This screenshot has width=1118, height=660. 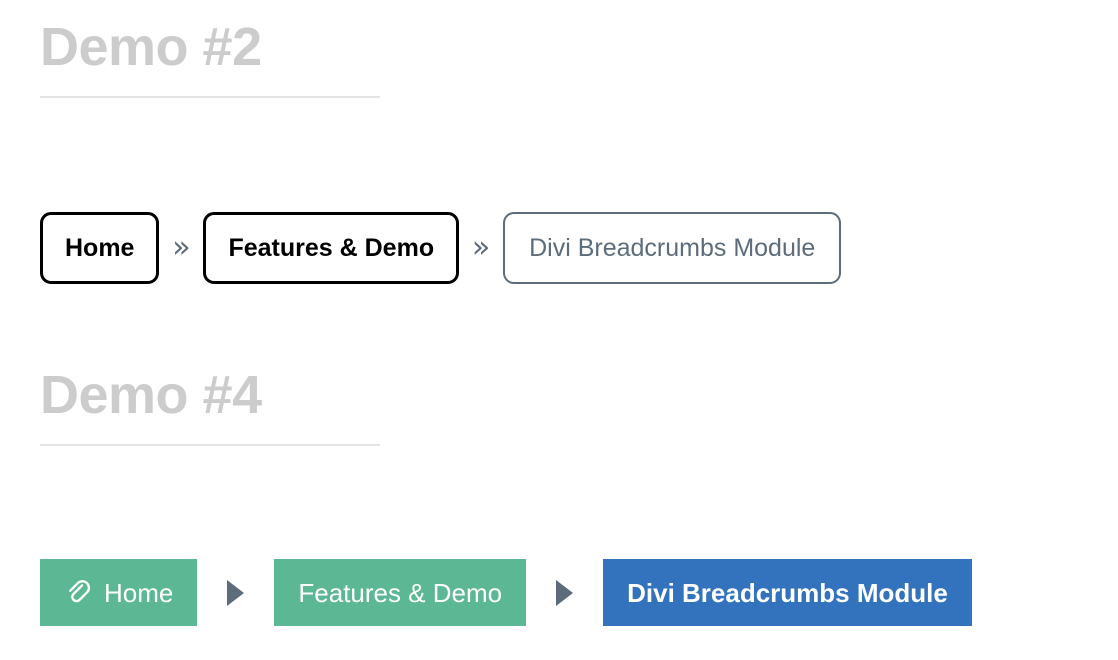 I want to click on breadcrumb-item-label: Features & Demo, so click(x=400, y=592).